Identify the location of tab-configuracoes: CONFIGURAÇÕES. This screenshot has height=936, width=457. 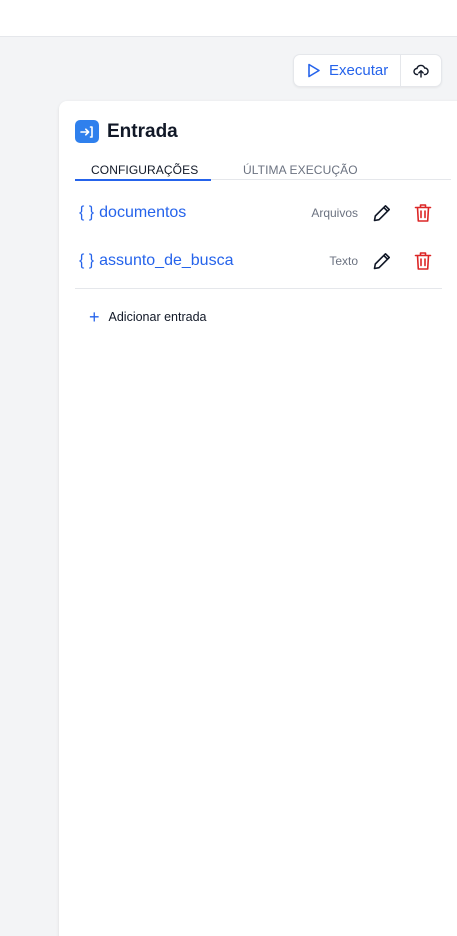
(144, 170).